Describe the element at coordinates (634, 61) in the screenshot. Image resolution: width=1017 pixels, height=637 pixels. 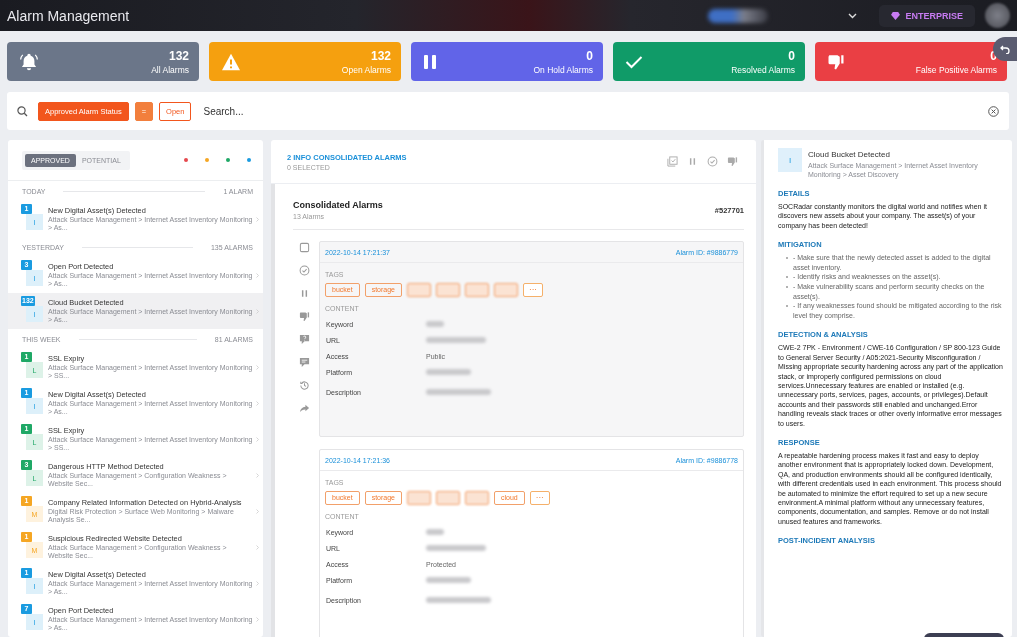
I see `check-icon` at that location.